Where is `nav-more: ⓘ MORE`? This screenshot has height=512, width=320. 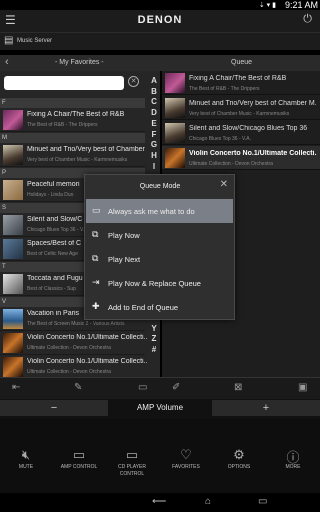
nav-more: ⓘ MORE is located at coordinates (293, 459).